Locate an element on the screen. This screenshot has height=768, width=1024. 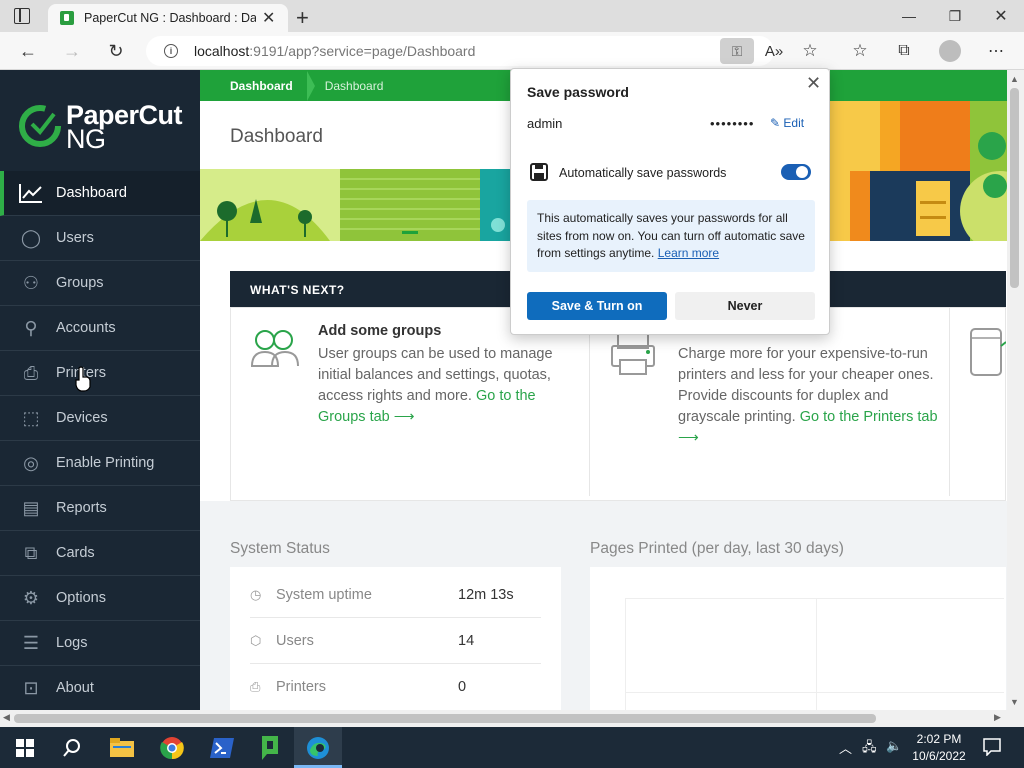
logo-text: PaperCut NG is located at coordinates (124, 127).